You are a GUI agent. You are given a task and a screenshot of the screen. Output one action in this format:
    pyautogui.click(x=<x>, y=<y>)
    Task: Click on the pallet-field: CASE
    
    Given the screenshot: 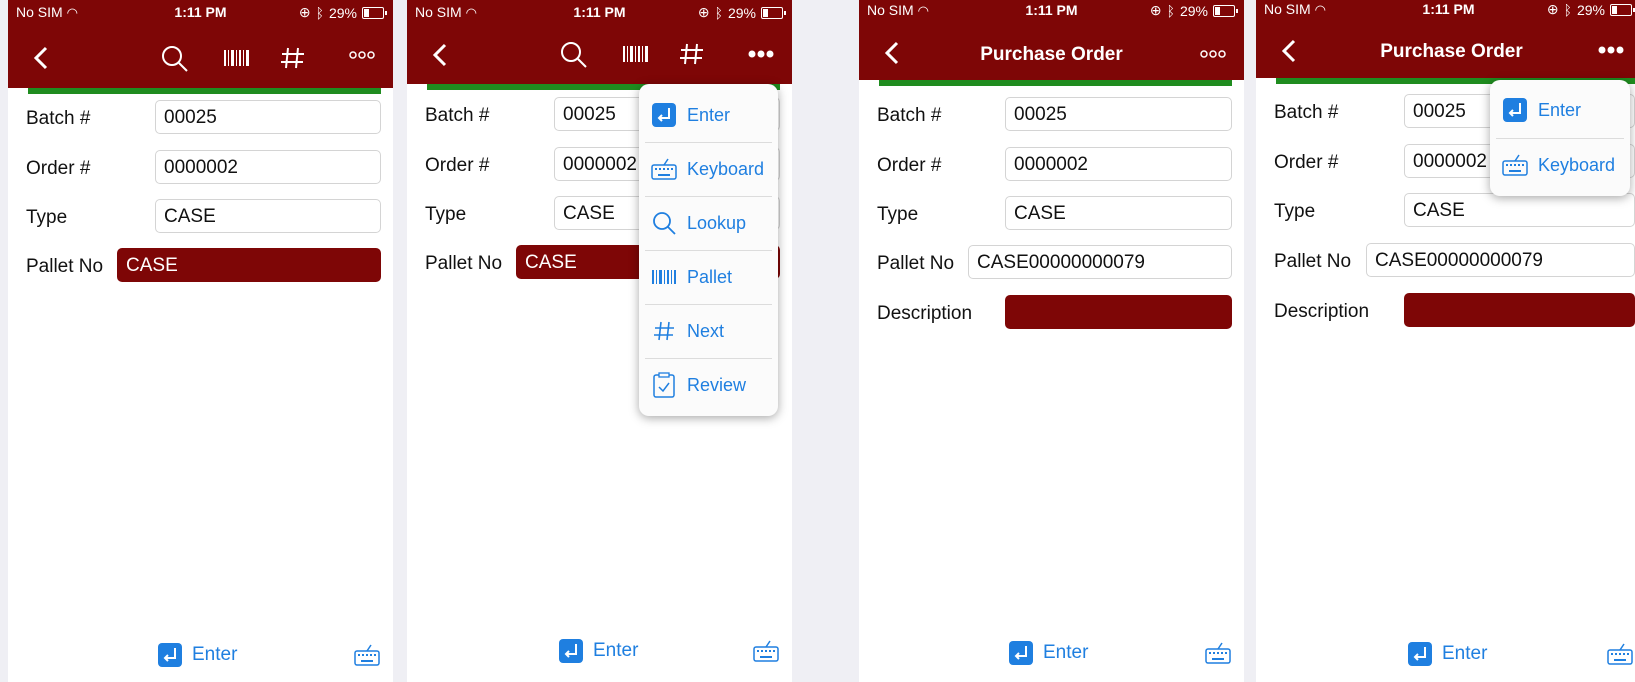 What is the action you would take?
    pyautogui.click(x=249, y=265)
    